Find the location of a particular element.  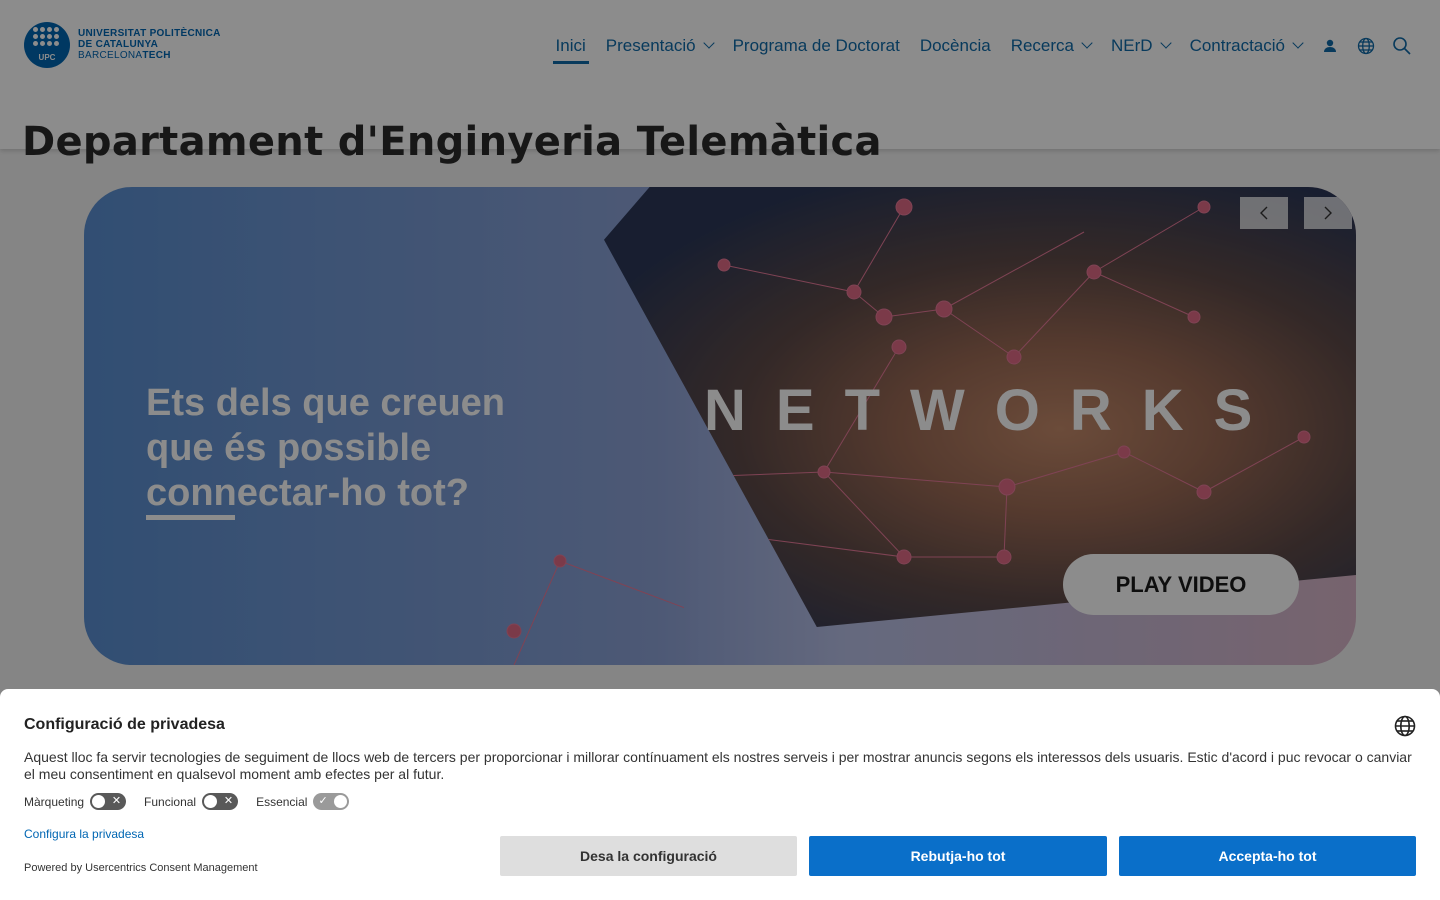

funcional-switch: ✕ is located at coordinates (220, 801).